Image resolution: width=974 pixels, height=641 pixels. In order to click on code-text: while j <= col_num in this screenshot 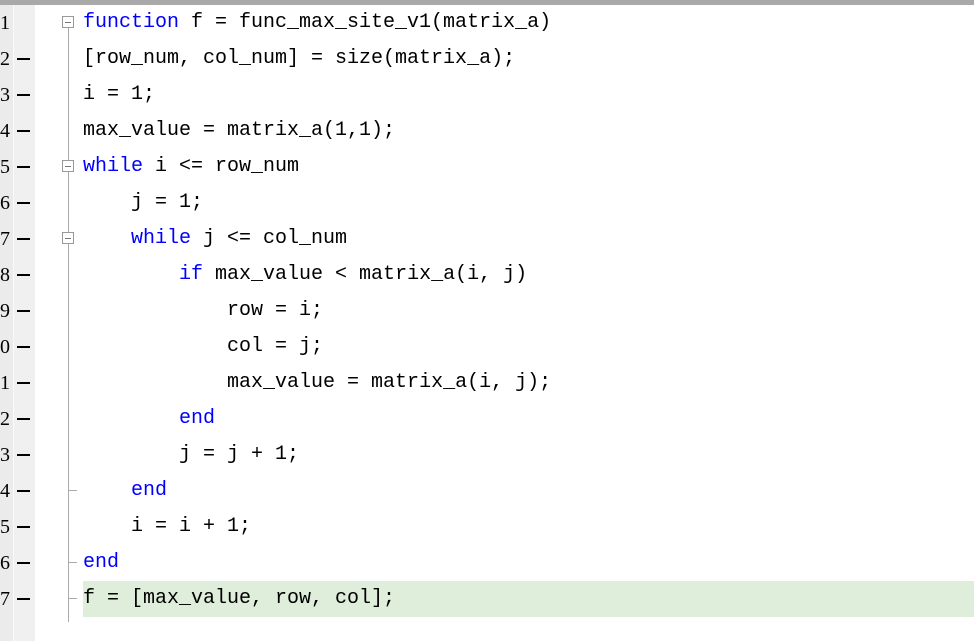, I will do `click(215, 239)`.